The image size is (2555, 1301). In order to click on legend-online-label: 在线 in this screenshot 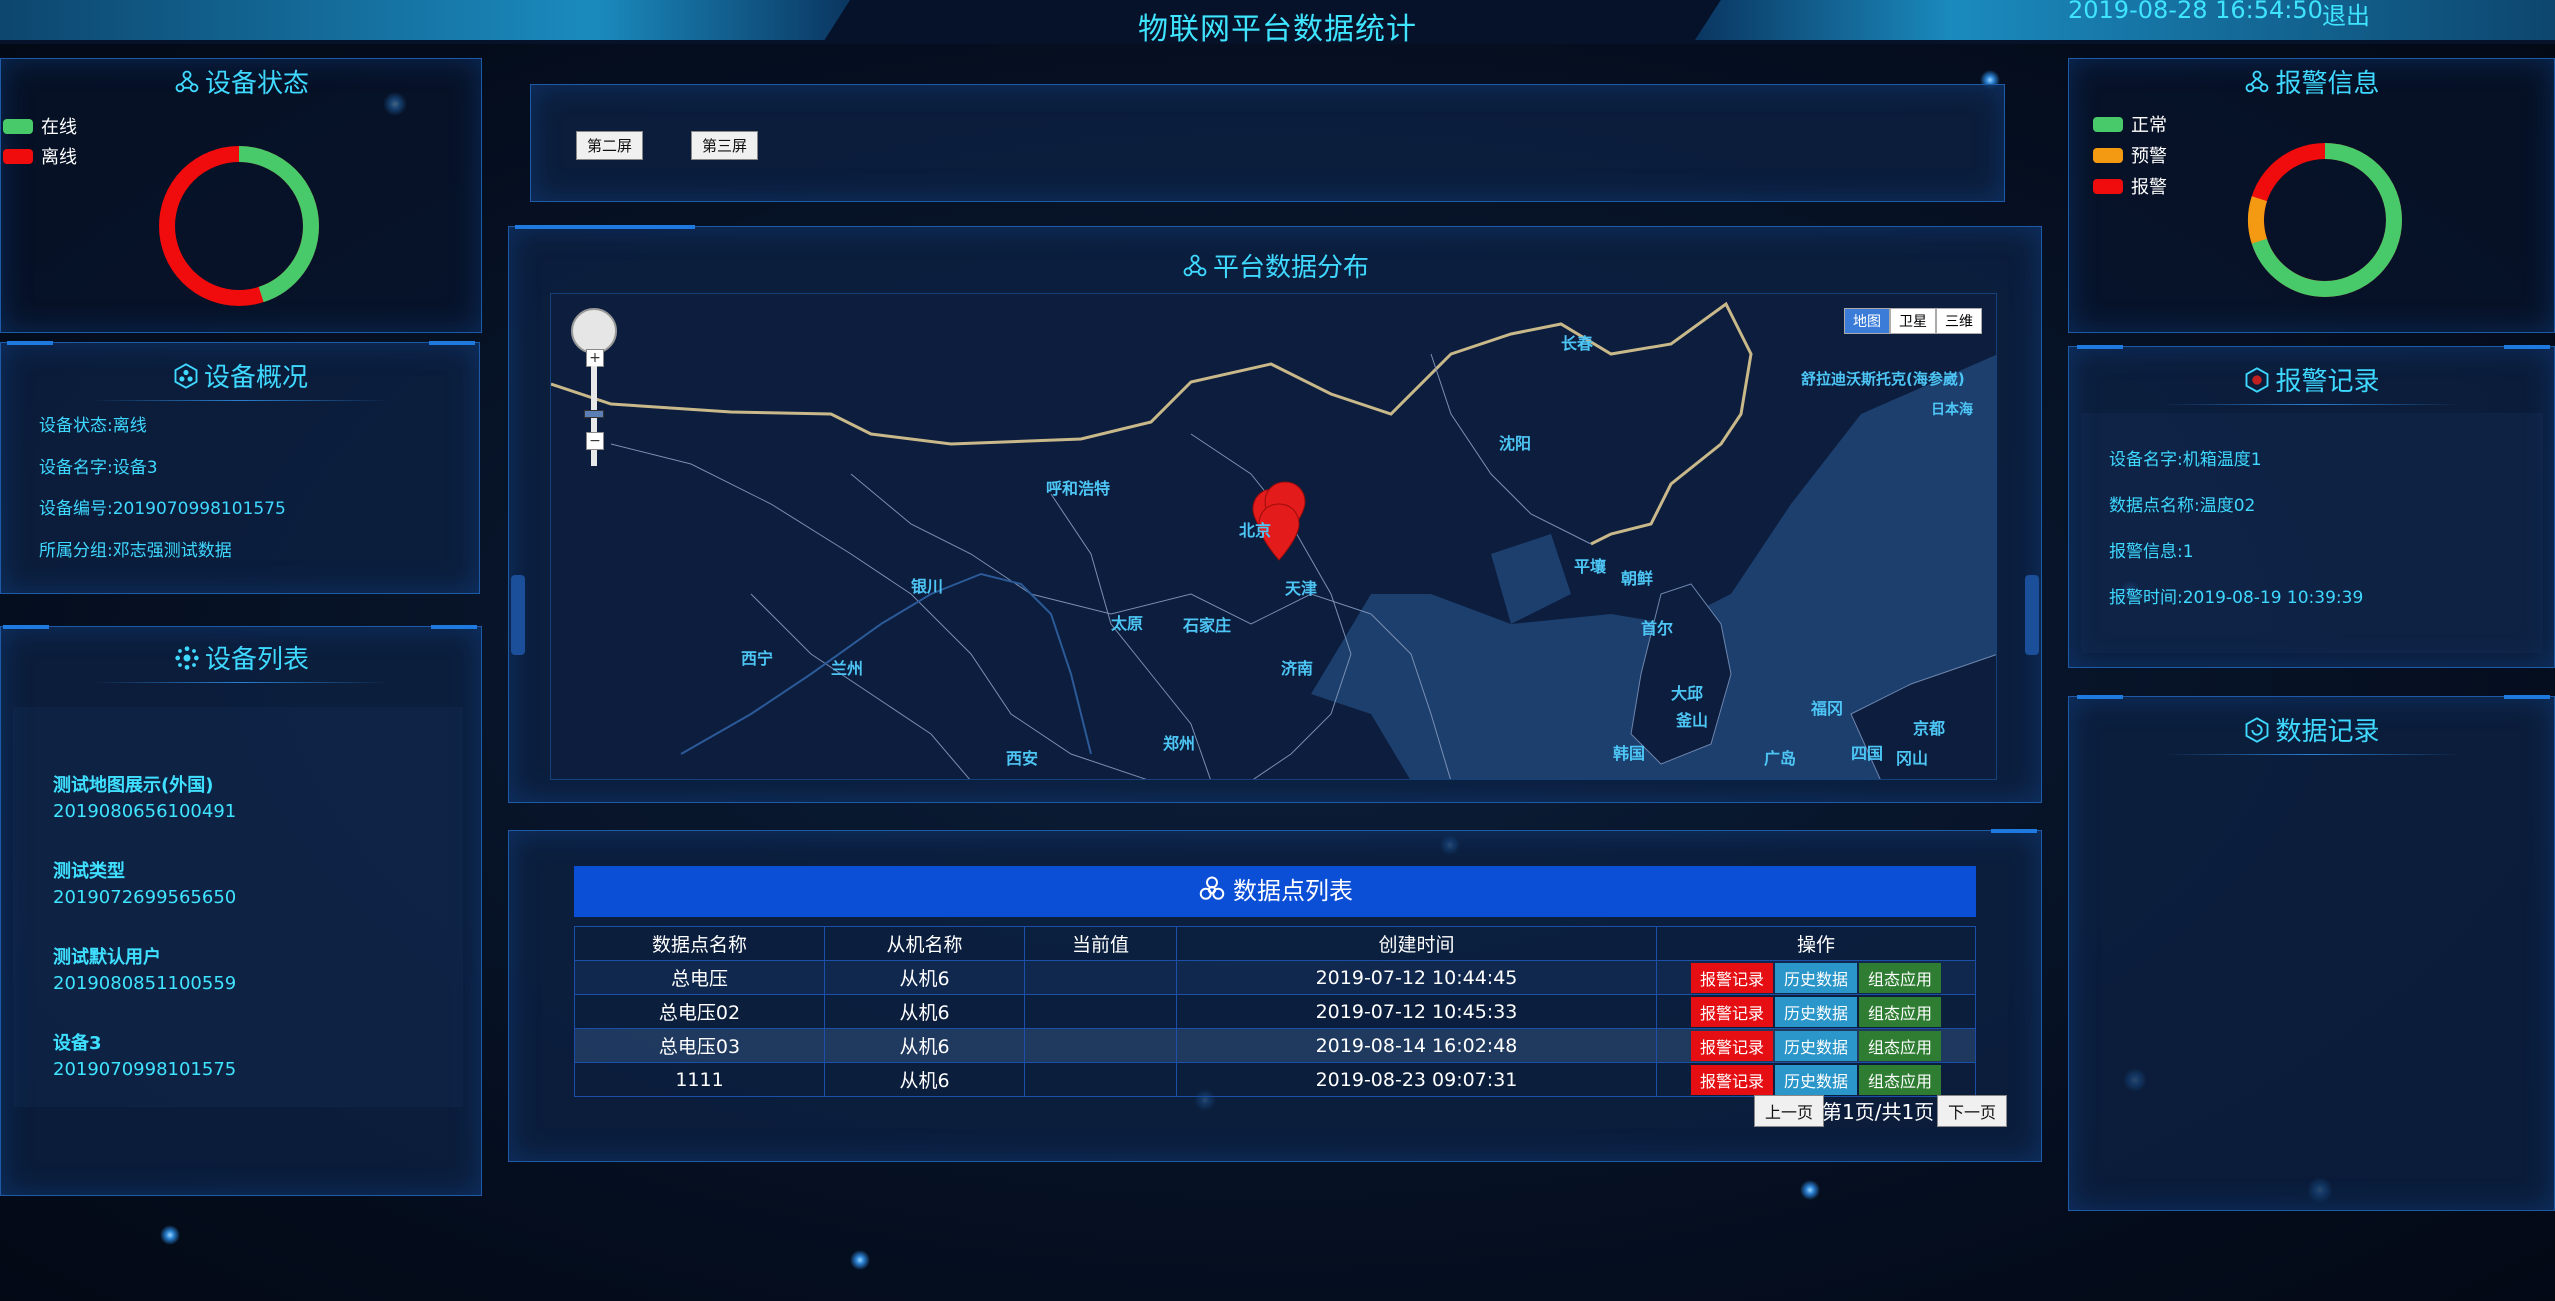, I will do `click(59, 127)`.